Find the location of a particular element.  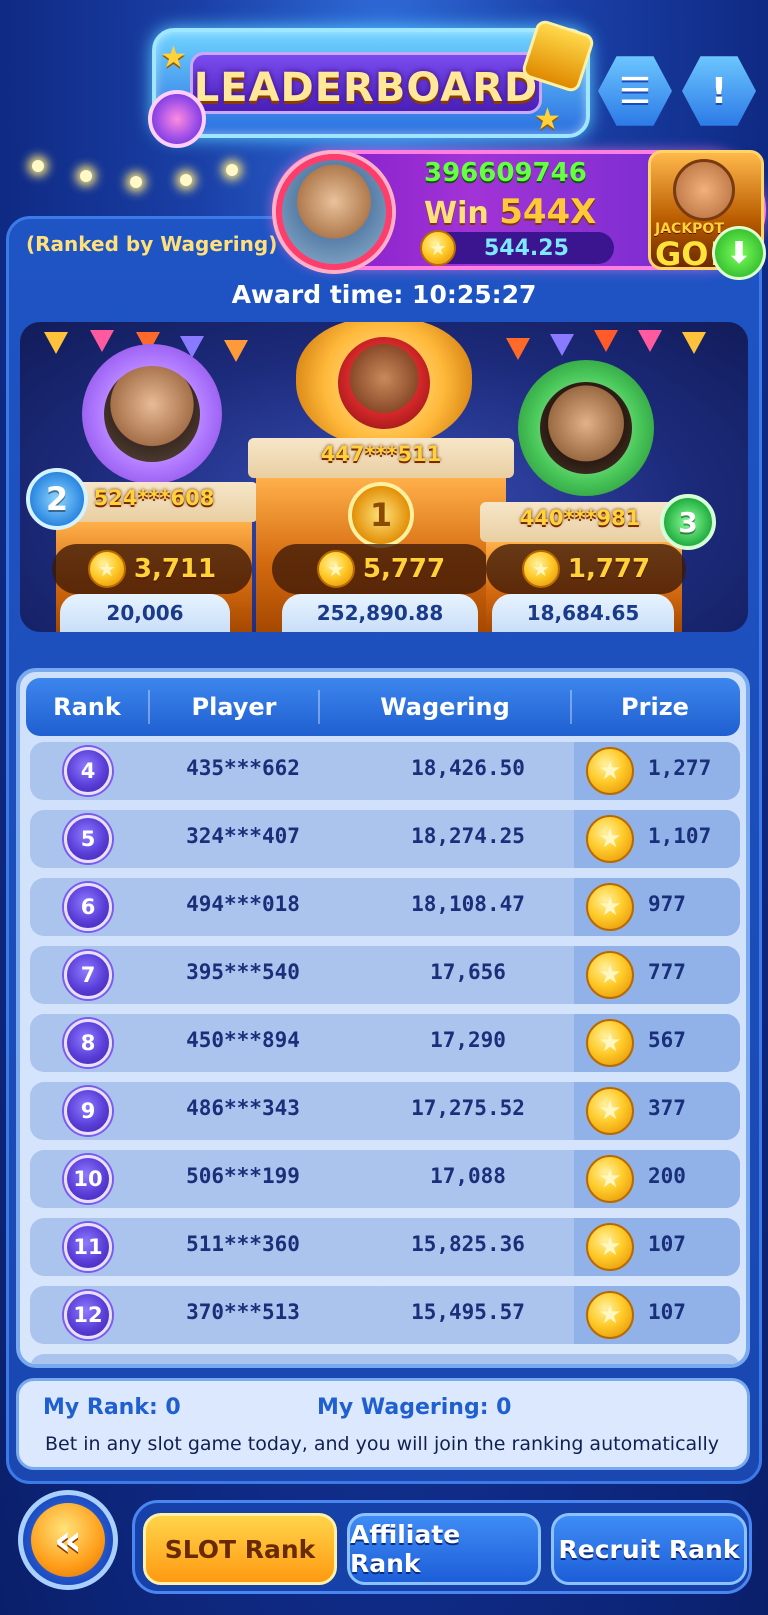

table-row: 10 506***199 17,088 ★ 200 is located at coordinates (385, 1179).